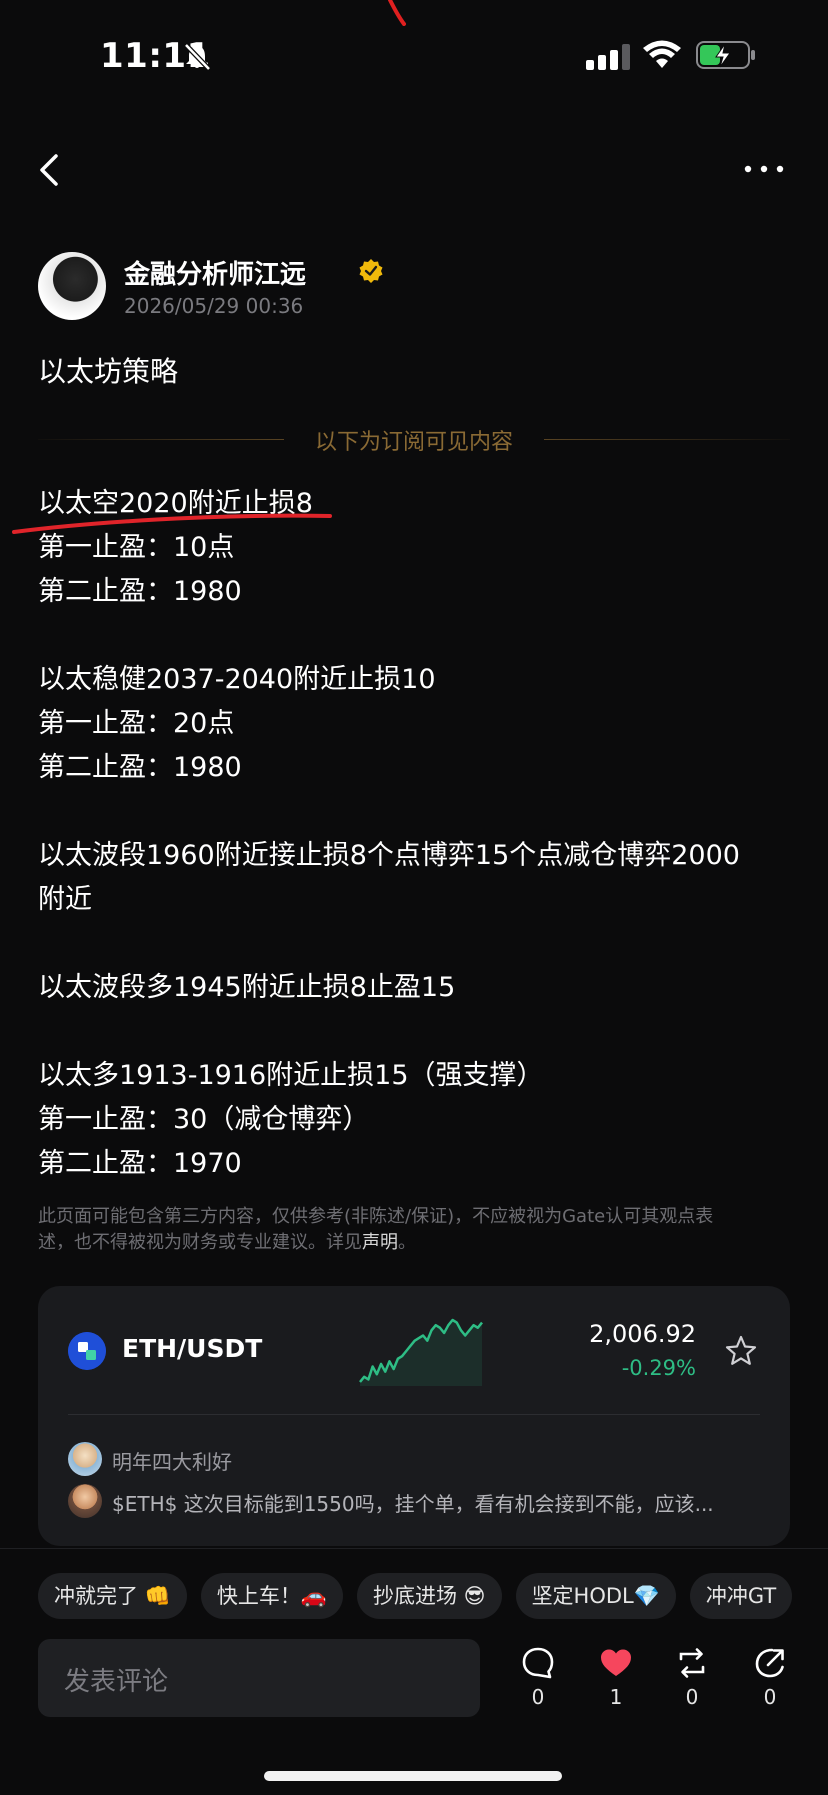  I want to click on comment-button: 0, so click(538, 1685).